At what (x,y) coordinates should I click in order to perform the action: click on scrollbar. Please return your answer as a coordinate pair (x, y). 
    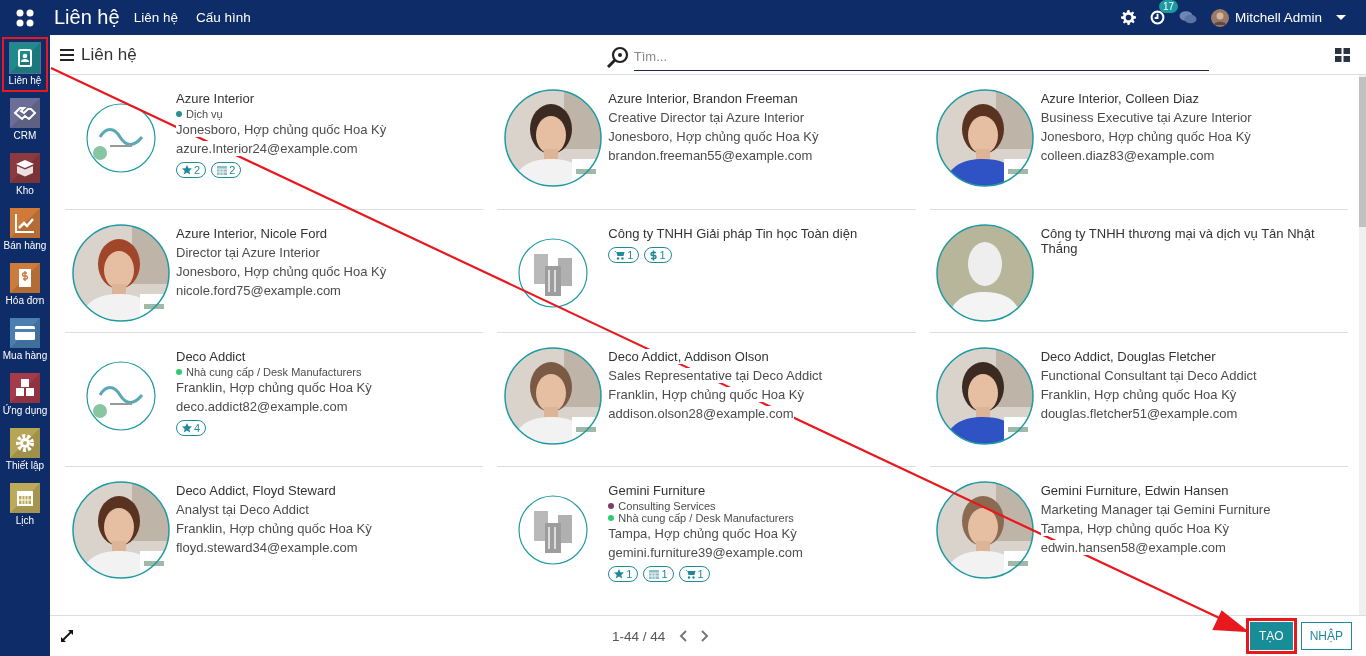
    Looking at the image, I should click on (1362, 345).